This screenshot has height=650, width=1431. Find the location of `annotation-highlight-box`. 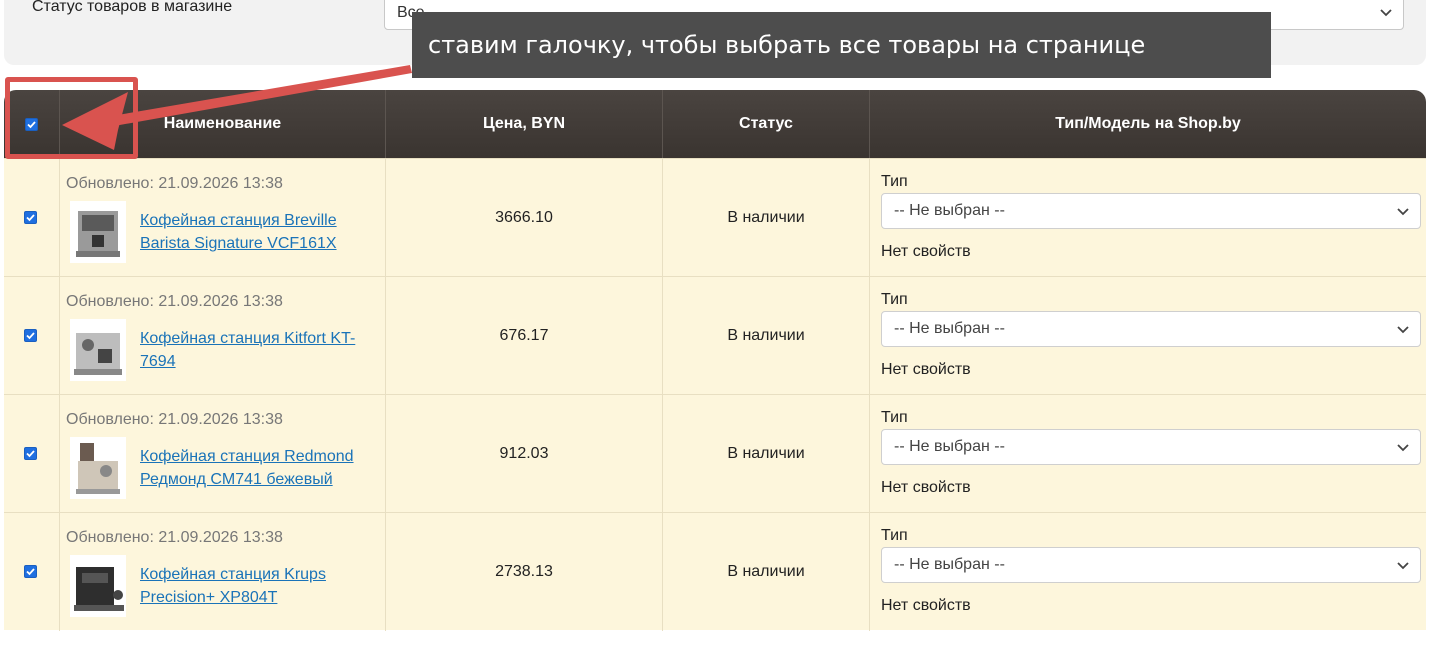

annotation-highlight-box is located at coordinates (71, 118).